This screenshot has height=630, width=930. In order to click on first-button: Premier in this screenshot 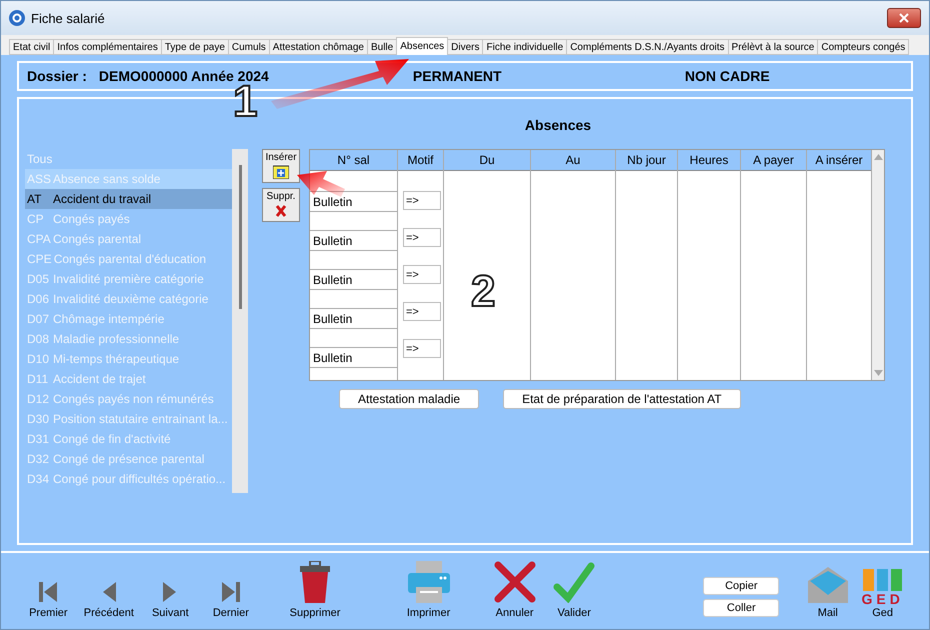, I will do `click(48, 600)`.